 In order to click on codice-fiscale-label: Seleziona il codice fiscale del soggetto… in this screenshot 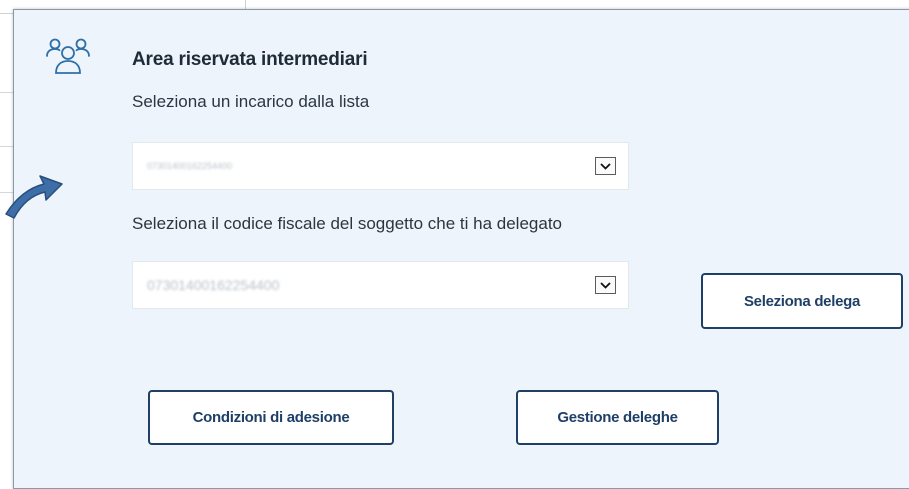, I will do `click(347, 223)`.